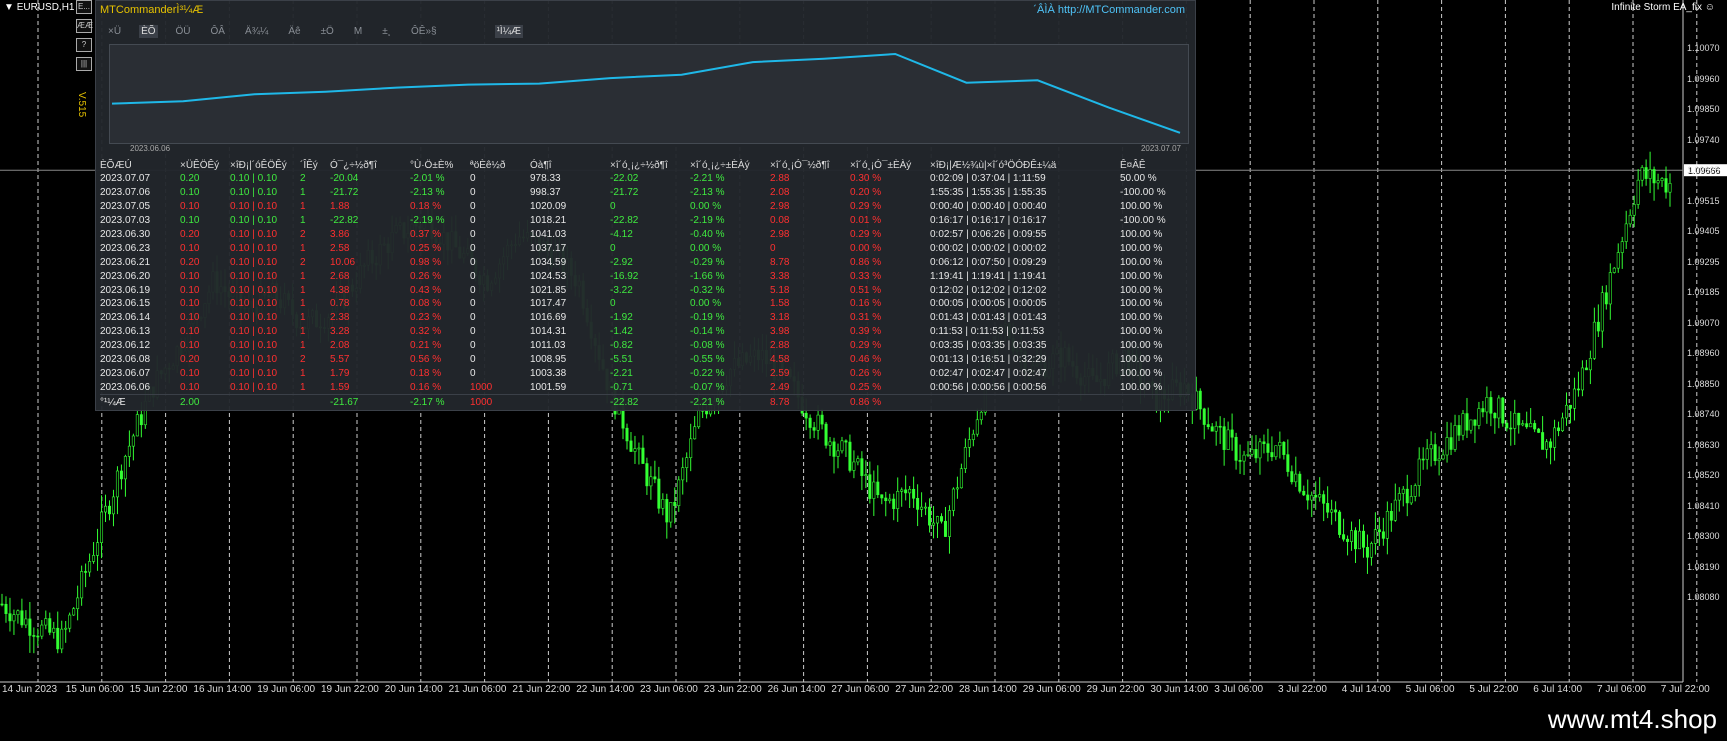 This screenshot has width=1727, height=741. What do you see at coordinates (1703, 597) in the screenshot?
I see `price-tick-label: 1.08080` at bounding box center [1703, 597].